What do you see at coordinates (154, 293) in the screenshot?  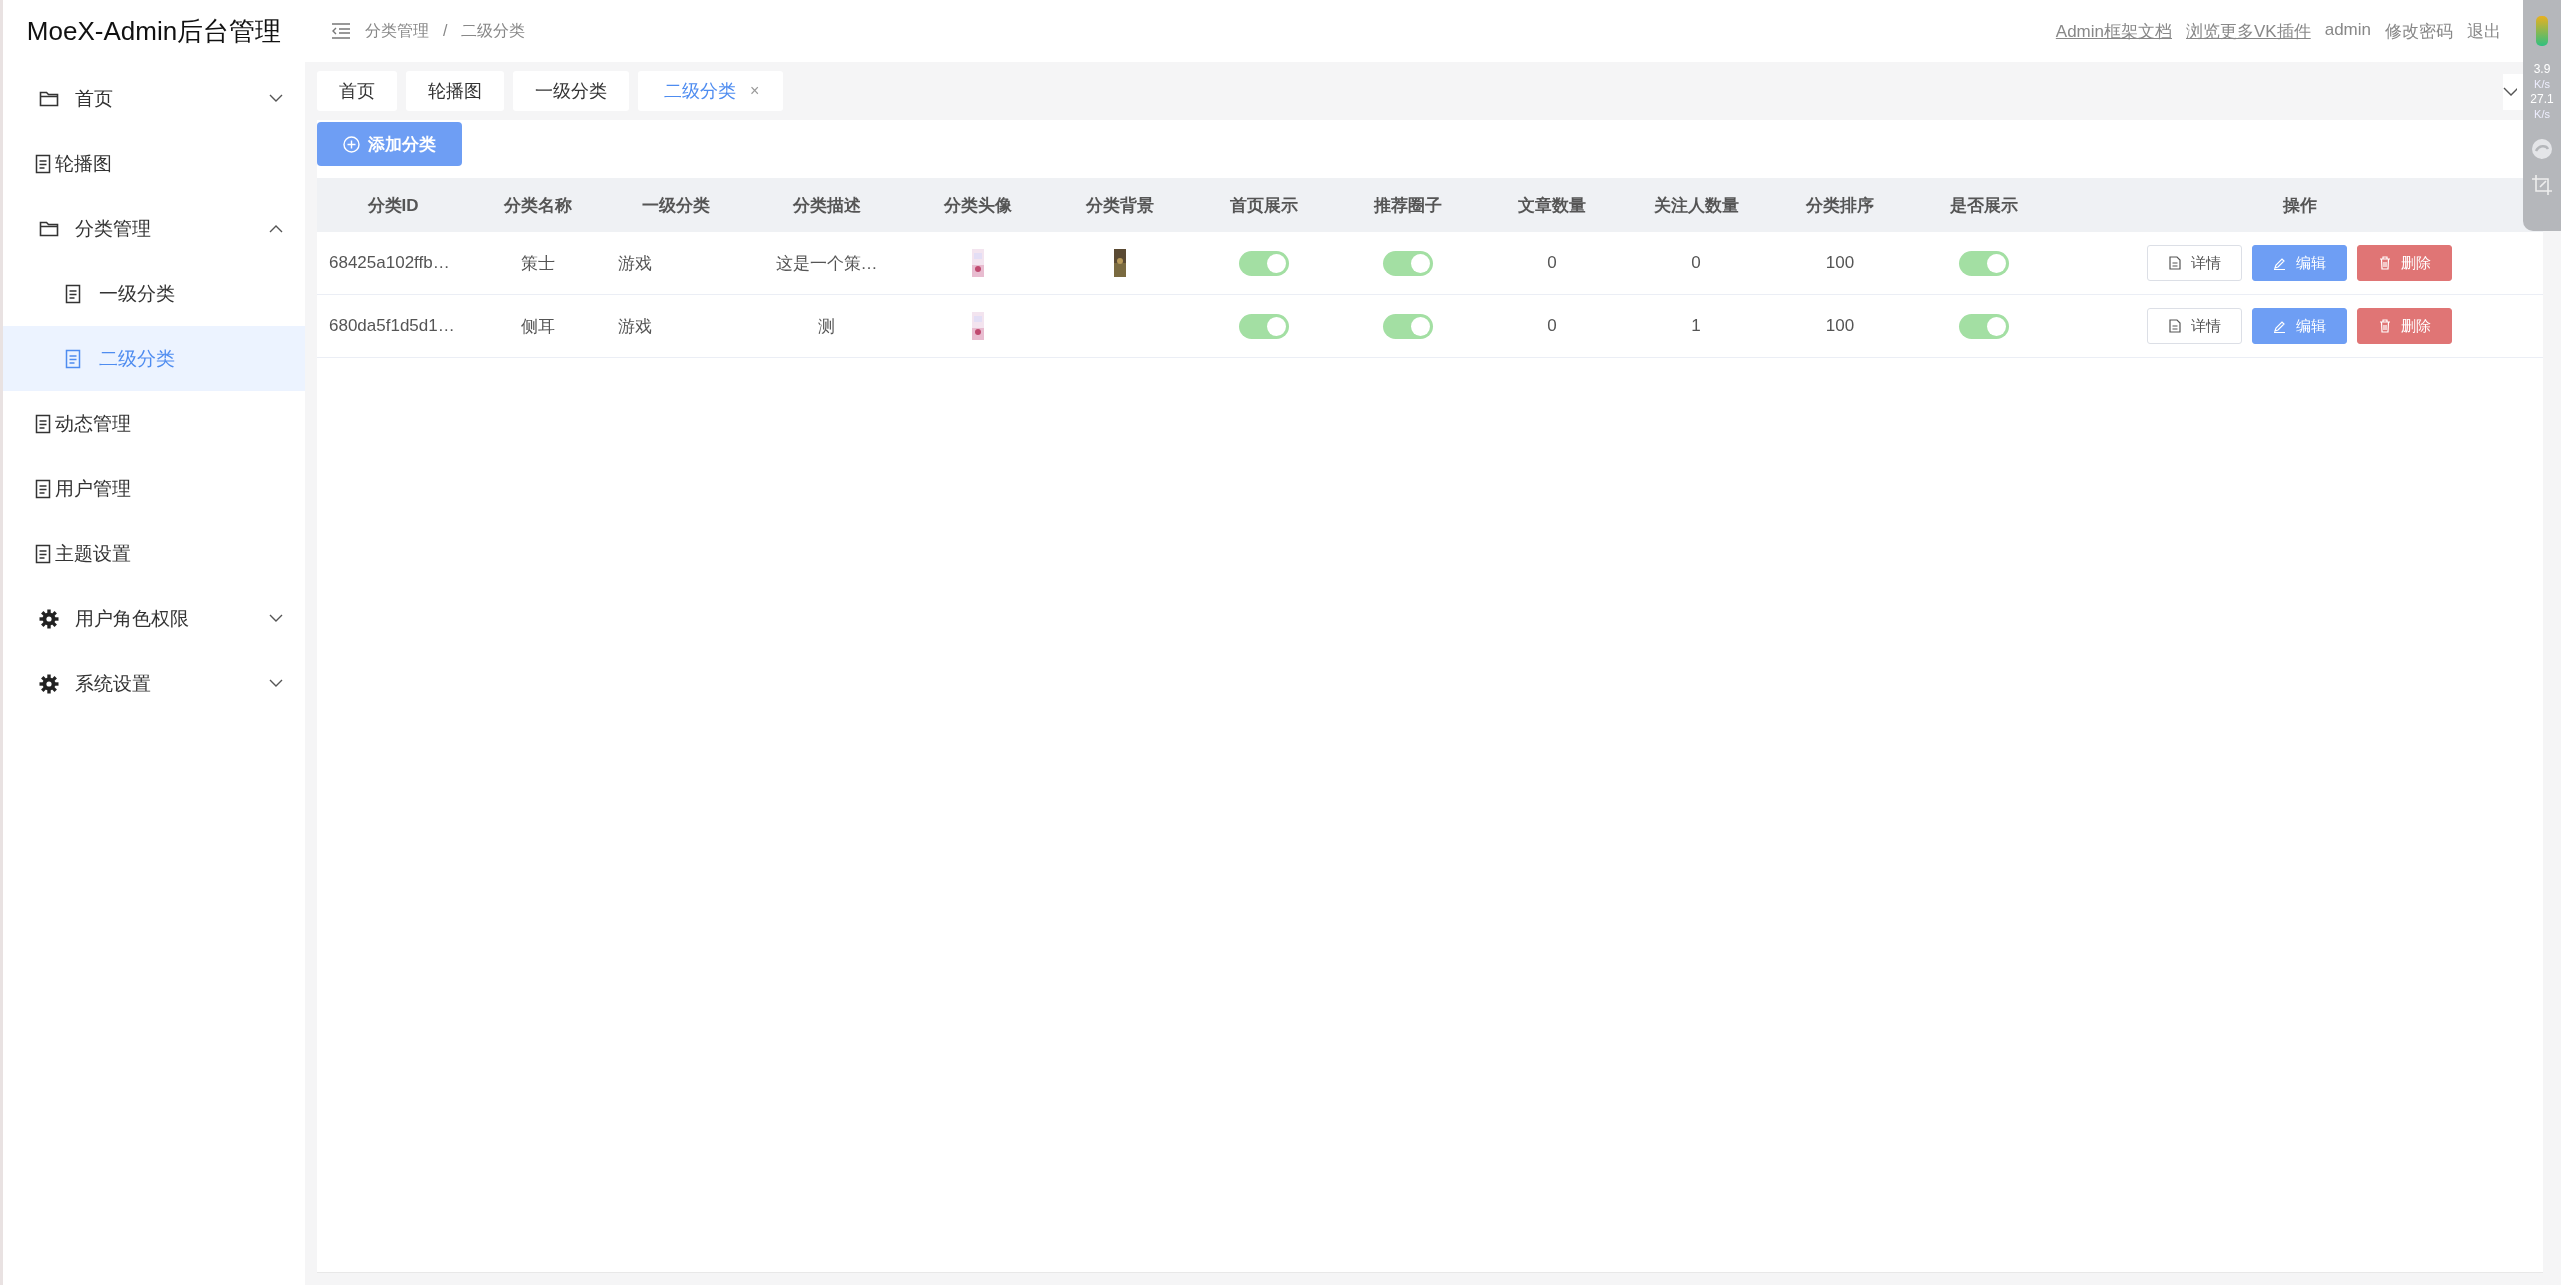 I see `menu-item: 一级分类` at bounding box center [154, 293].